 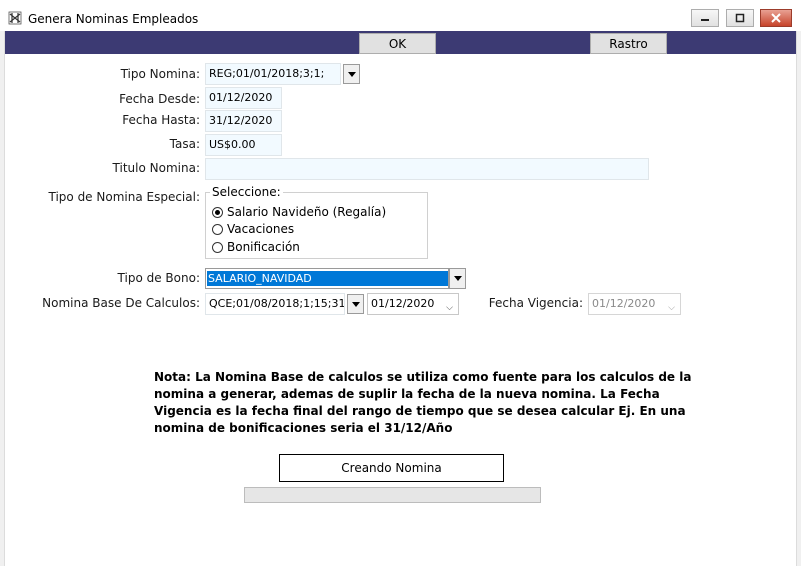 What do you see at coordinates (392, 495) in the screenshot?
I see `progress-bar` at bounding box center [392, 495].